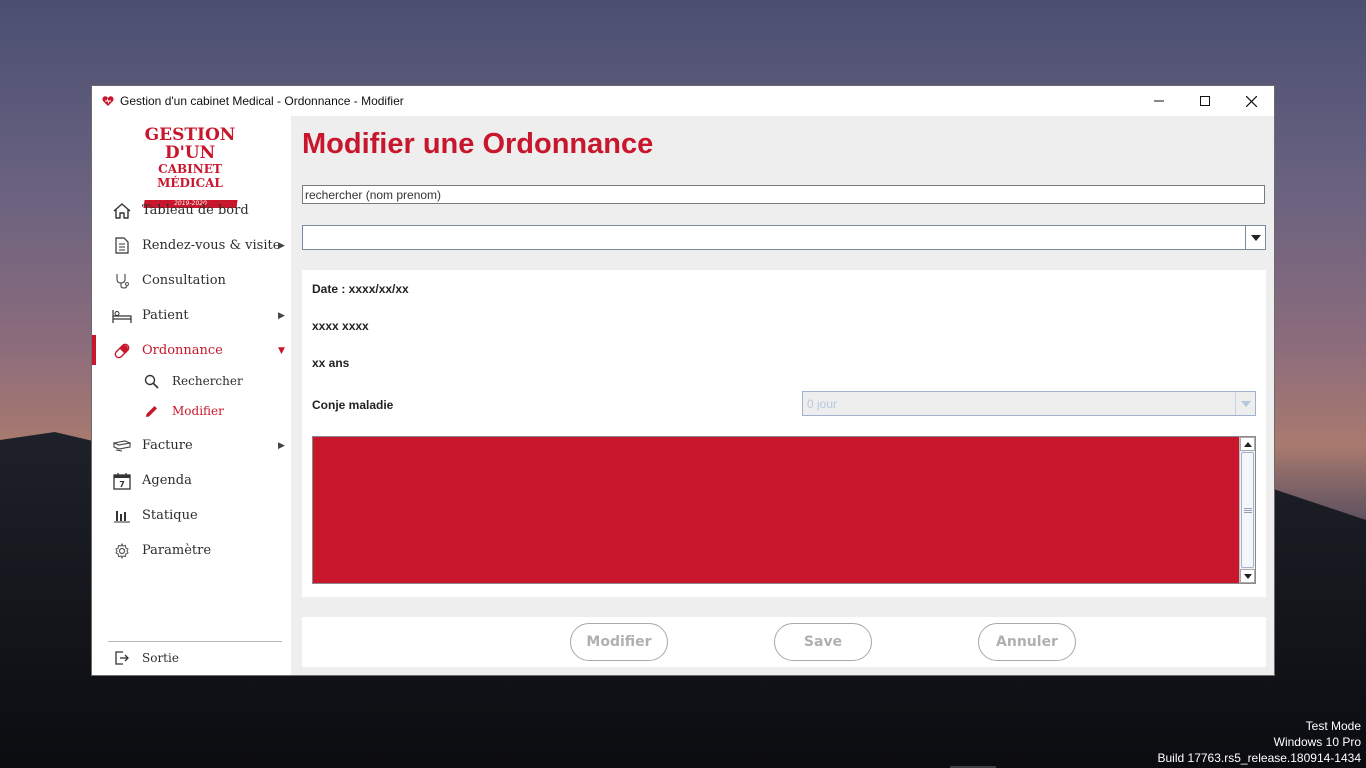 The image size is (1366, 768). I want to click on sidebar-item-parametre: Paramètre, so click(191, 550).